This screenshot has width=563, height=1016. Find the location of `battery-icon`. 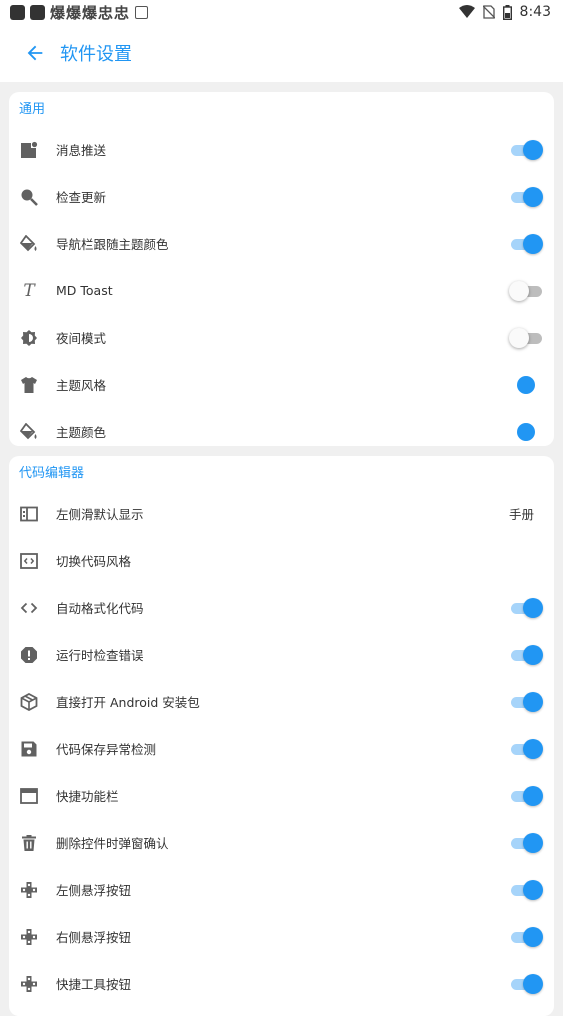

battery-icon is located at coordinates (507, 12).